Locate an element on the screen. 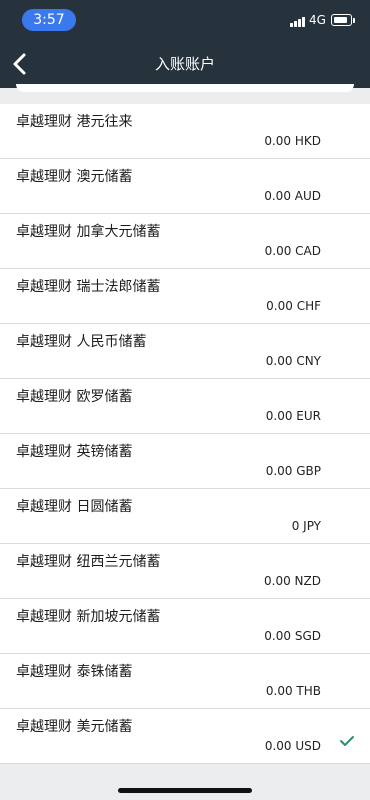 The height and width of the screenshot is (800, 370). account-row: 卓越理财 港元往来 0.00 HKD is located at coordinates (185, 131).